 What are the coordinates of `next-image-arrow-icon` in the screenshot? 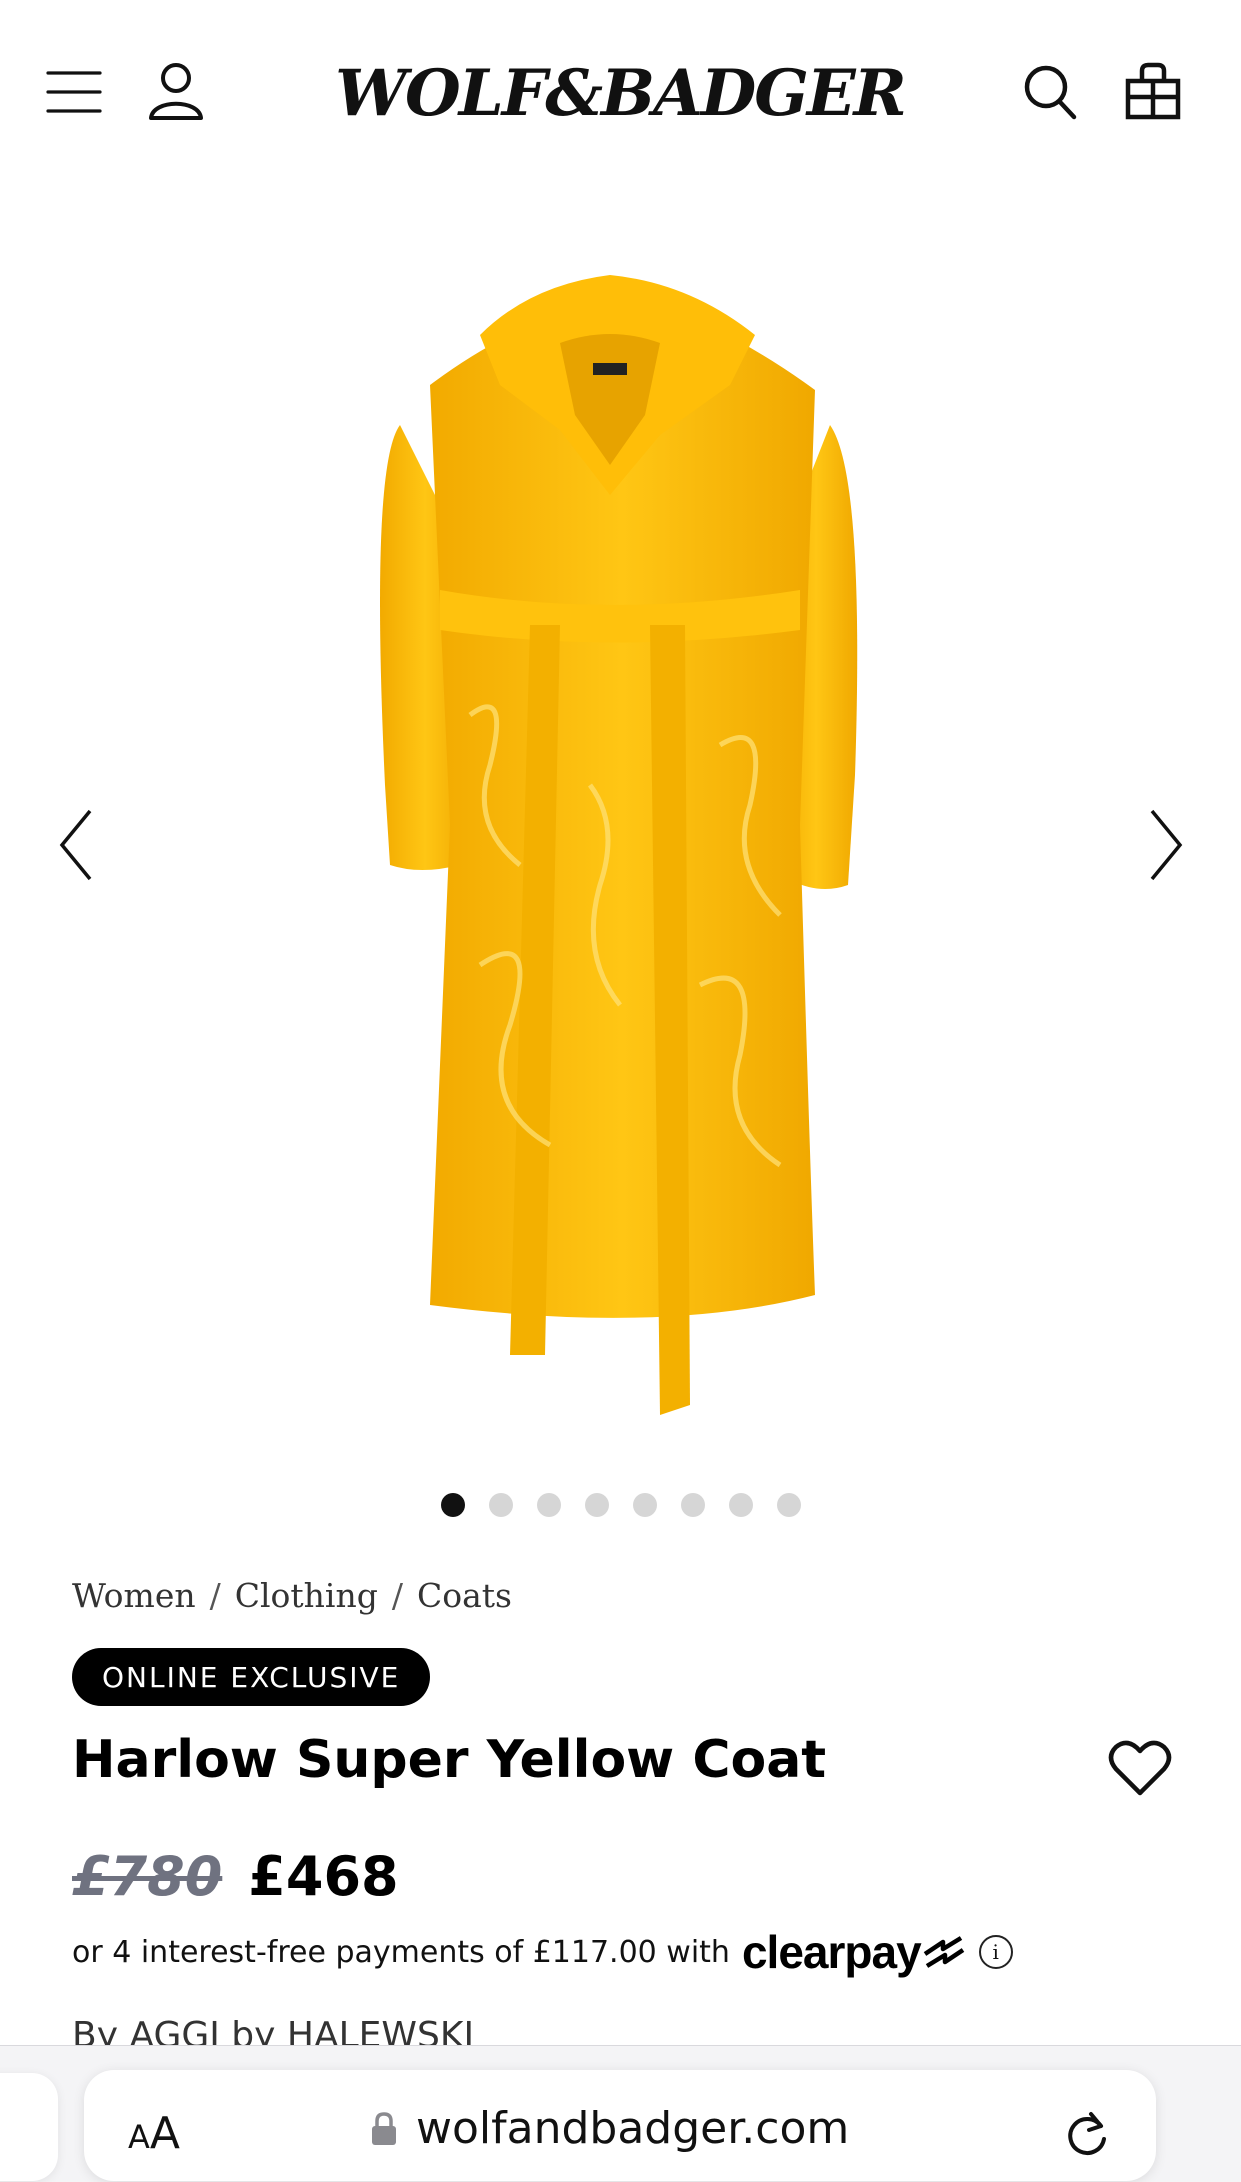 It's located at (1167, 845).